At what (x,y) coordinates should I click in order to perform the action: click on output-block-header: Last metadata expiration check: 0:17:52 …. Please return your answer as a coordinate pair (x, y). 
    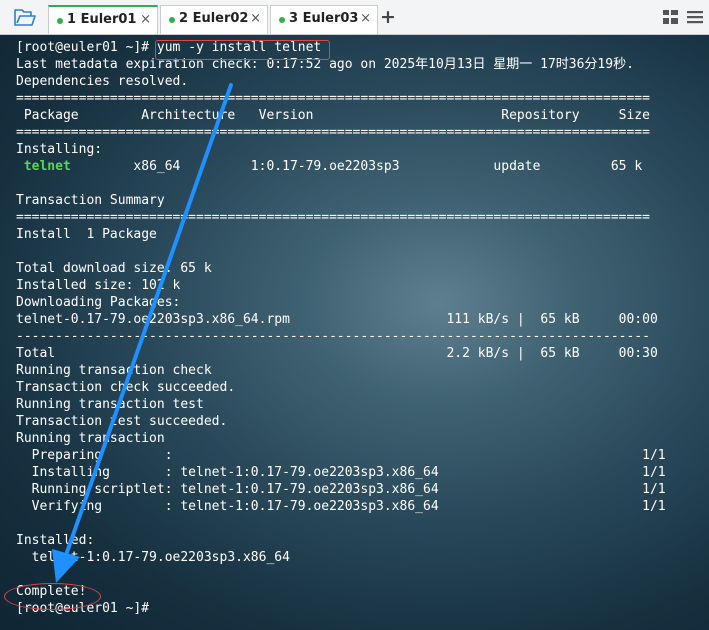
    Looking at the image, I should click on (333, 98).